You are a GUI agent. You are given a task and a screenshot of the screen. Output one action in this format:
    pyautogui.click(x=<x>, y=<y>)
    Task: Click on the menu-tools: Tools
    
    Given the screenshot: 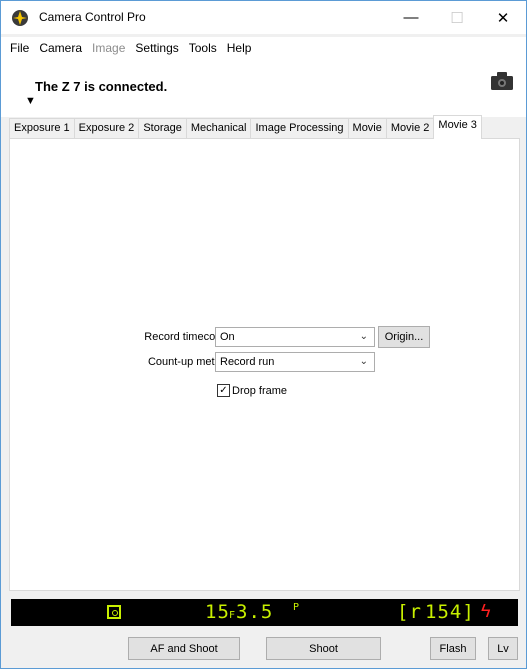 What is the action you would take?
    pyautogui.click(x=203, y=48)
    